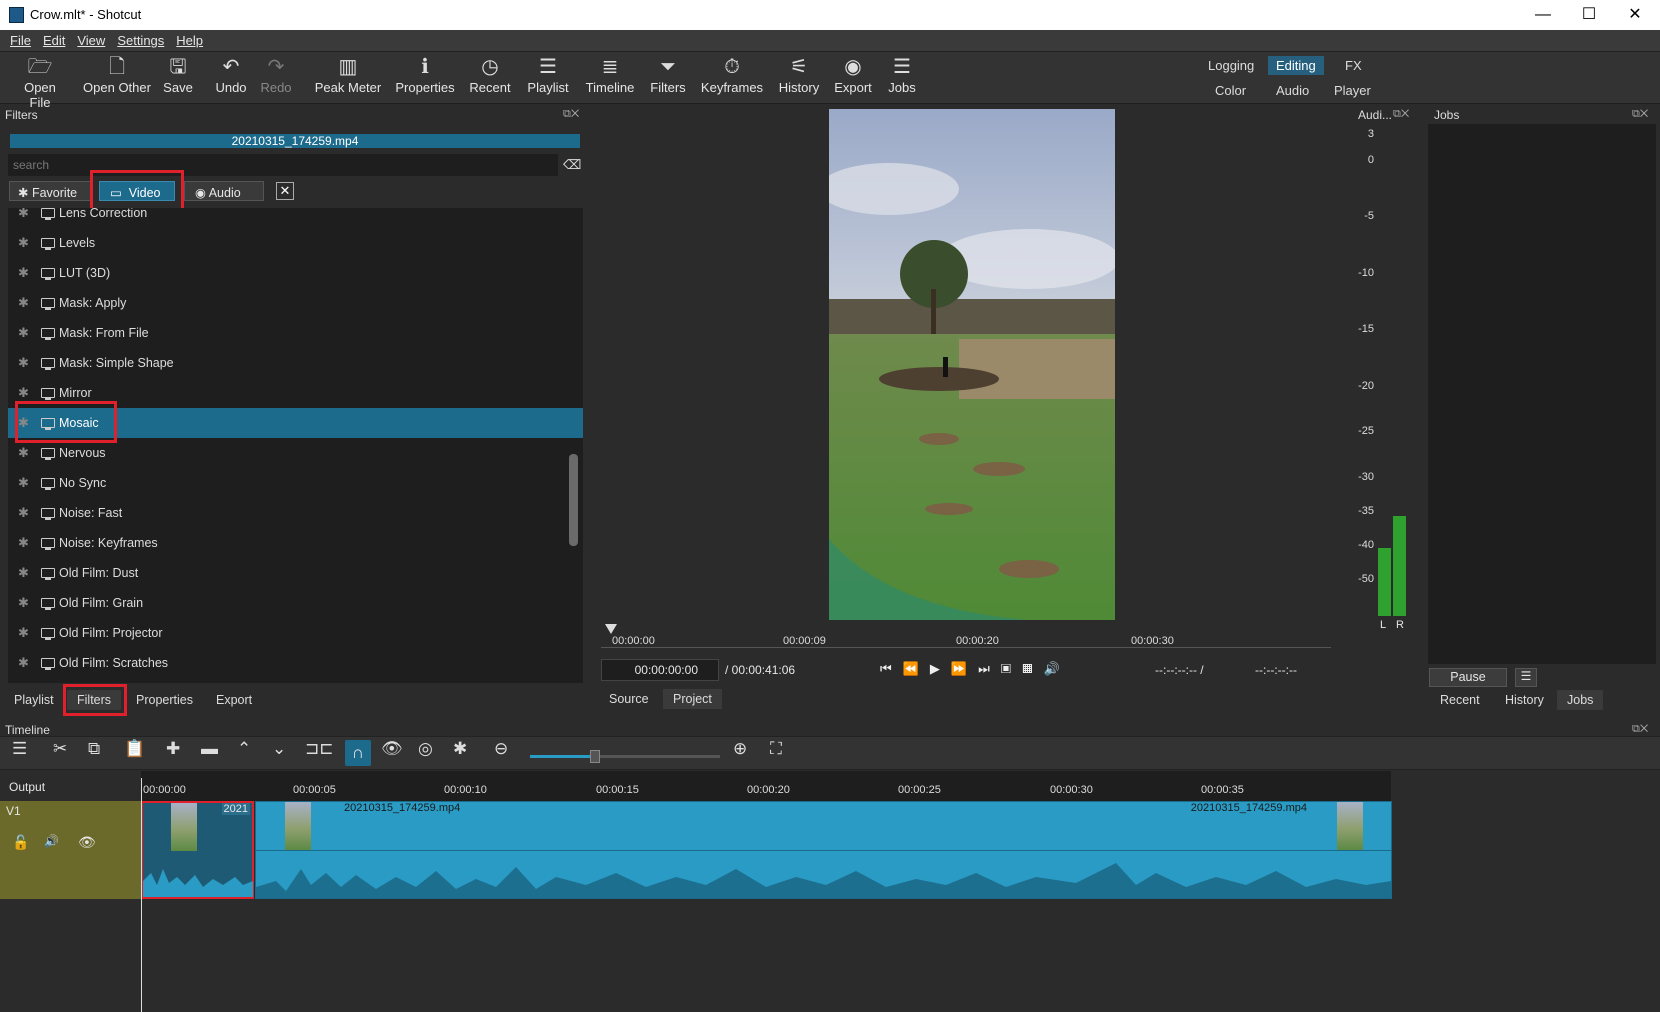  What do you see at coordinates (295, 483) in the screenshot?
I see `list-item: ✱ No Sync` at bounding box center [295, 483].